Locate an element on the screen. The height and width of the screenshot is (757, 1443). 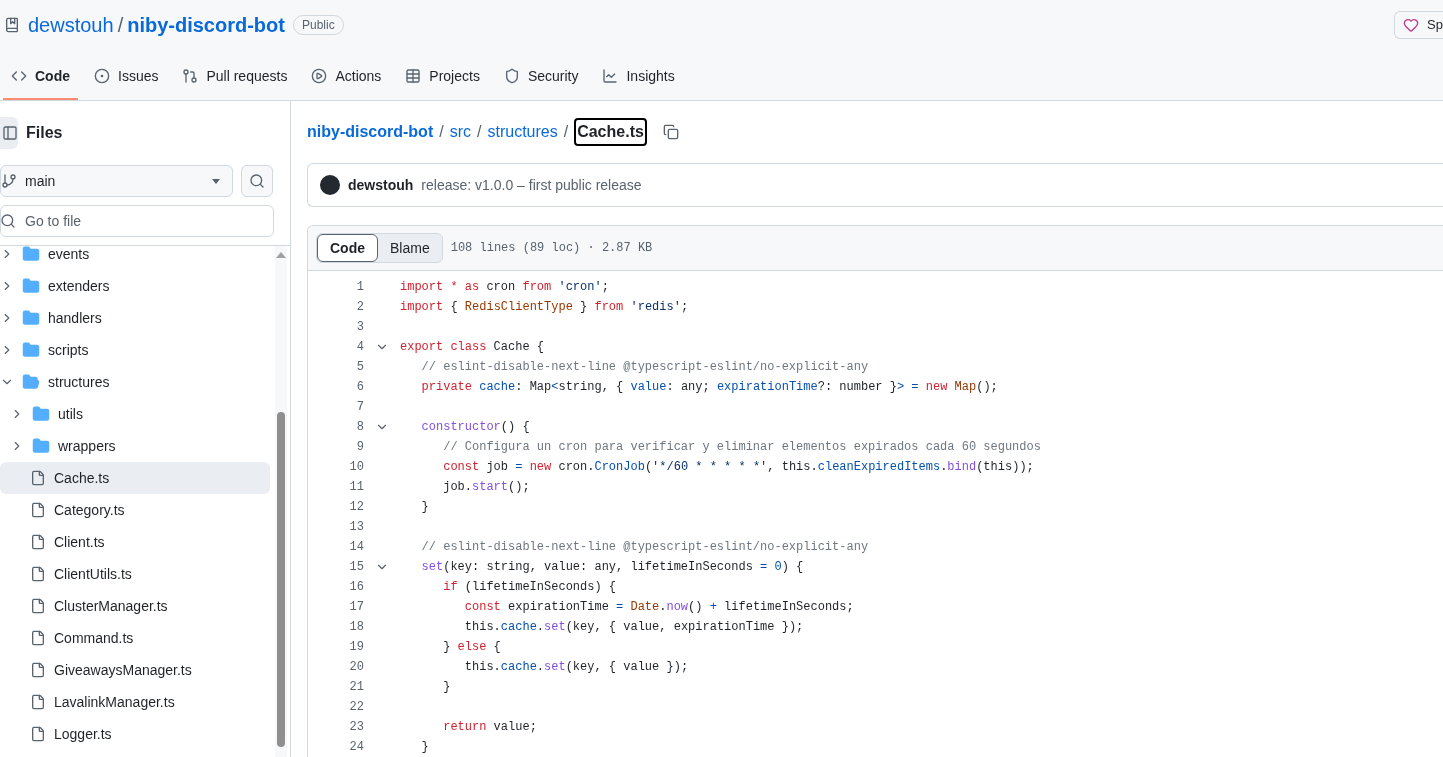
issues-icon is located at coordinates (102, 76).